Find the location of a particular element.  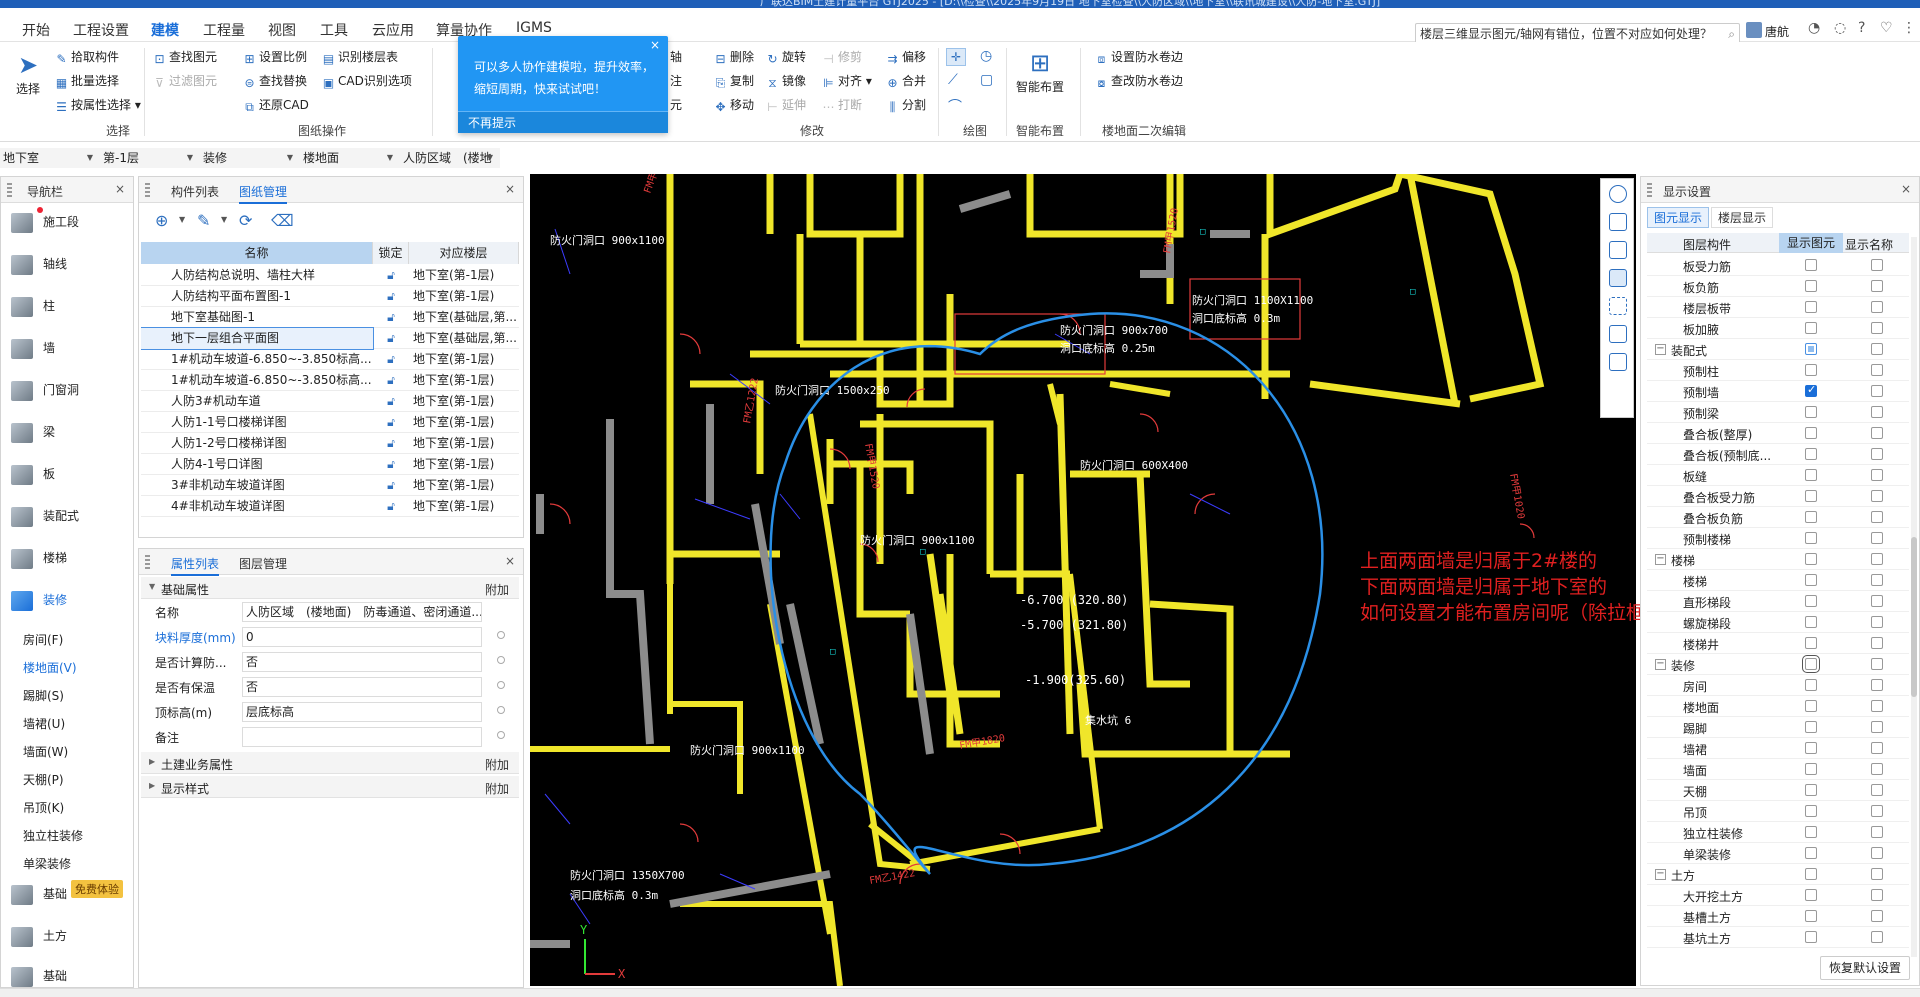

mirror-button: ⧖ 镜像 is located at coordinates (786, 81).